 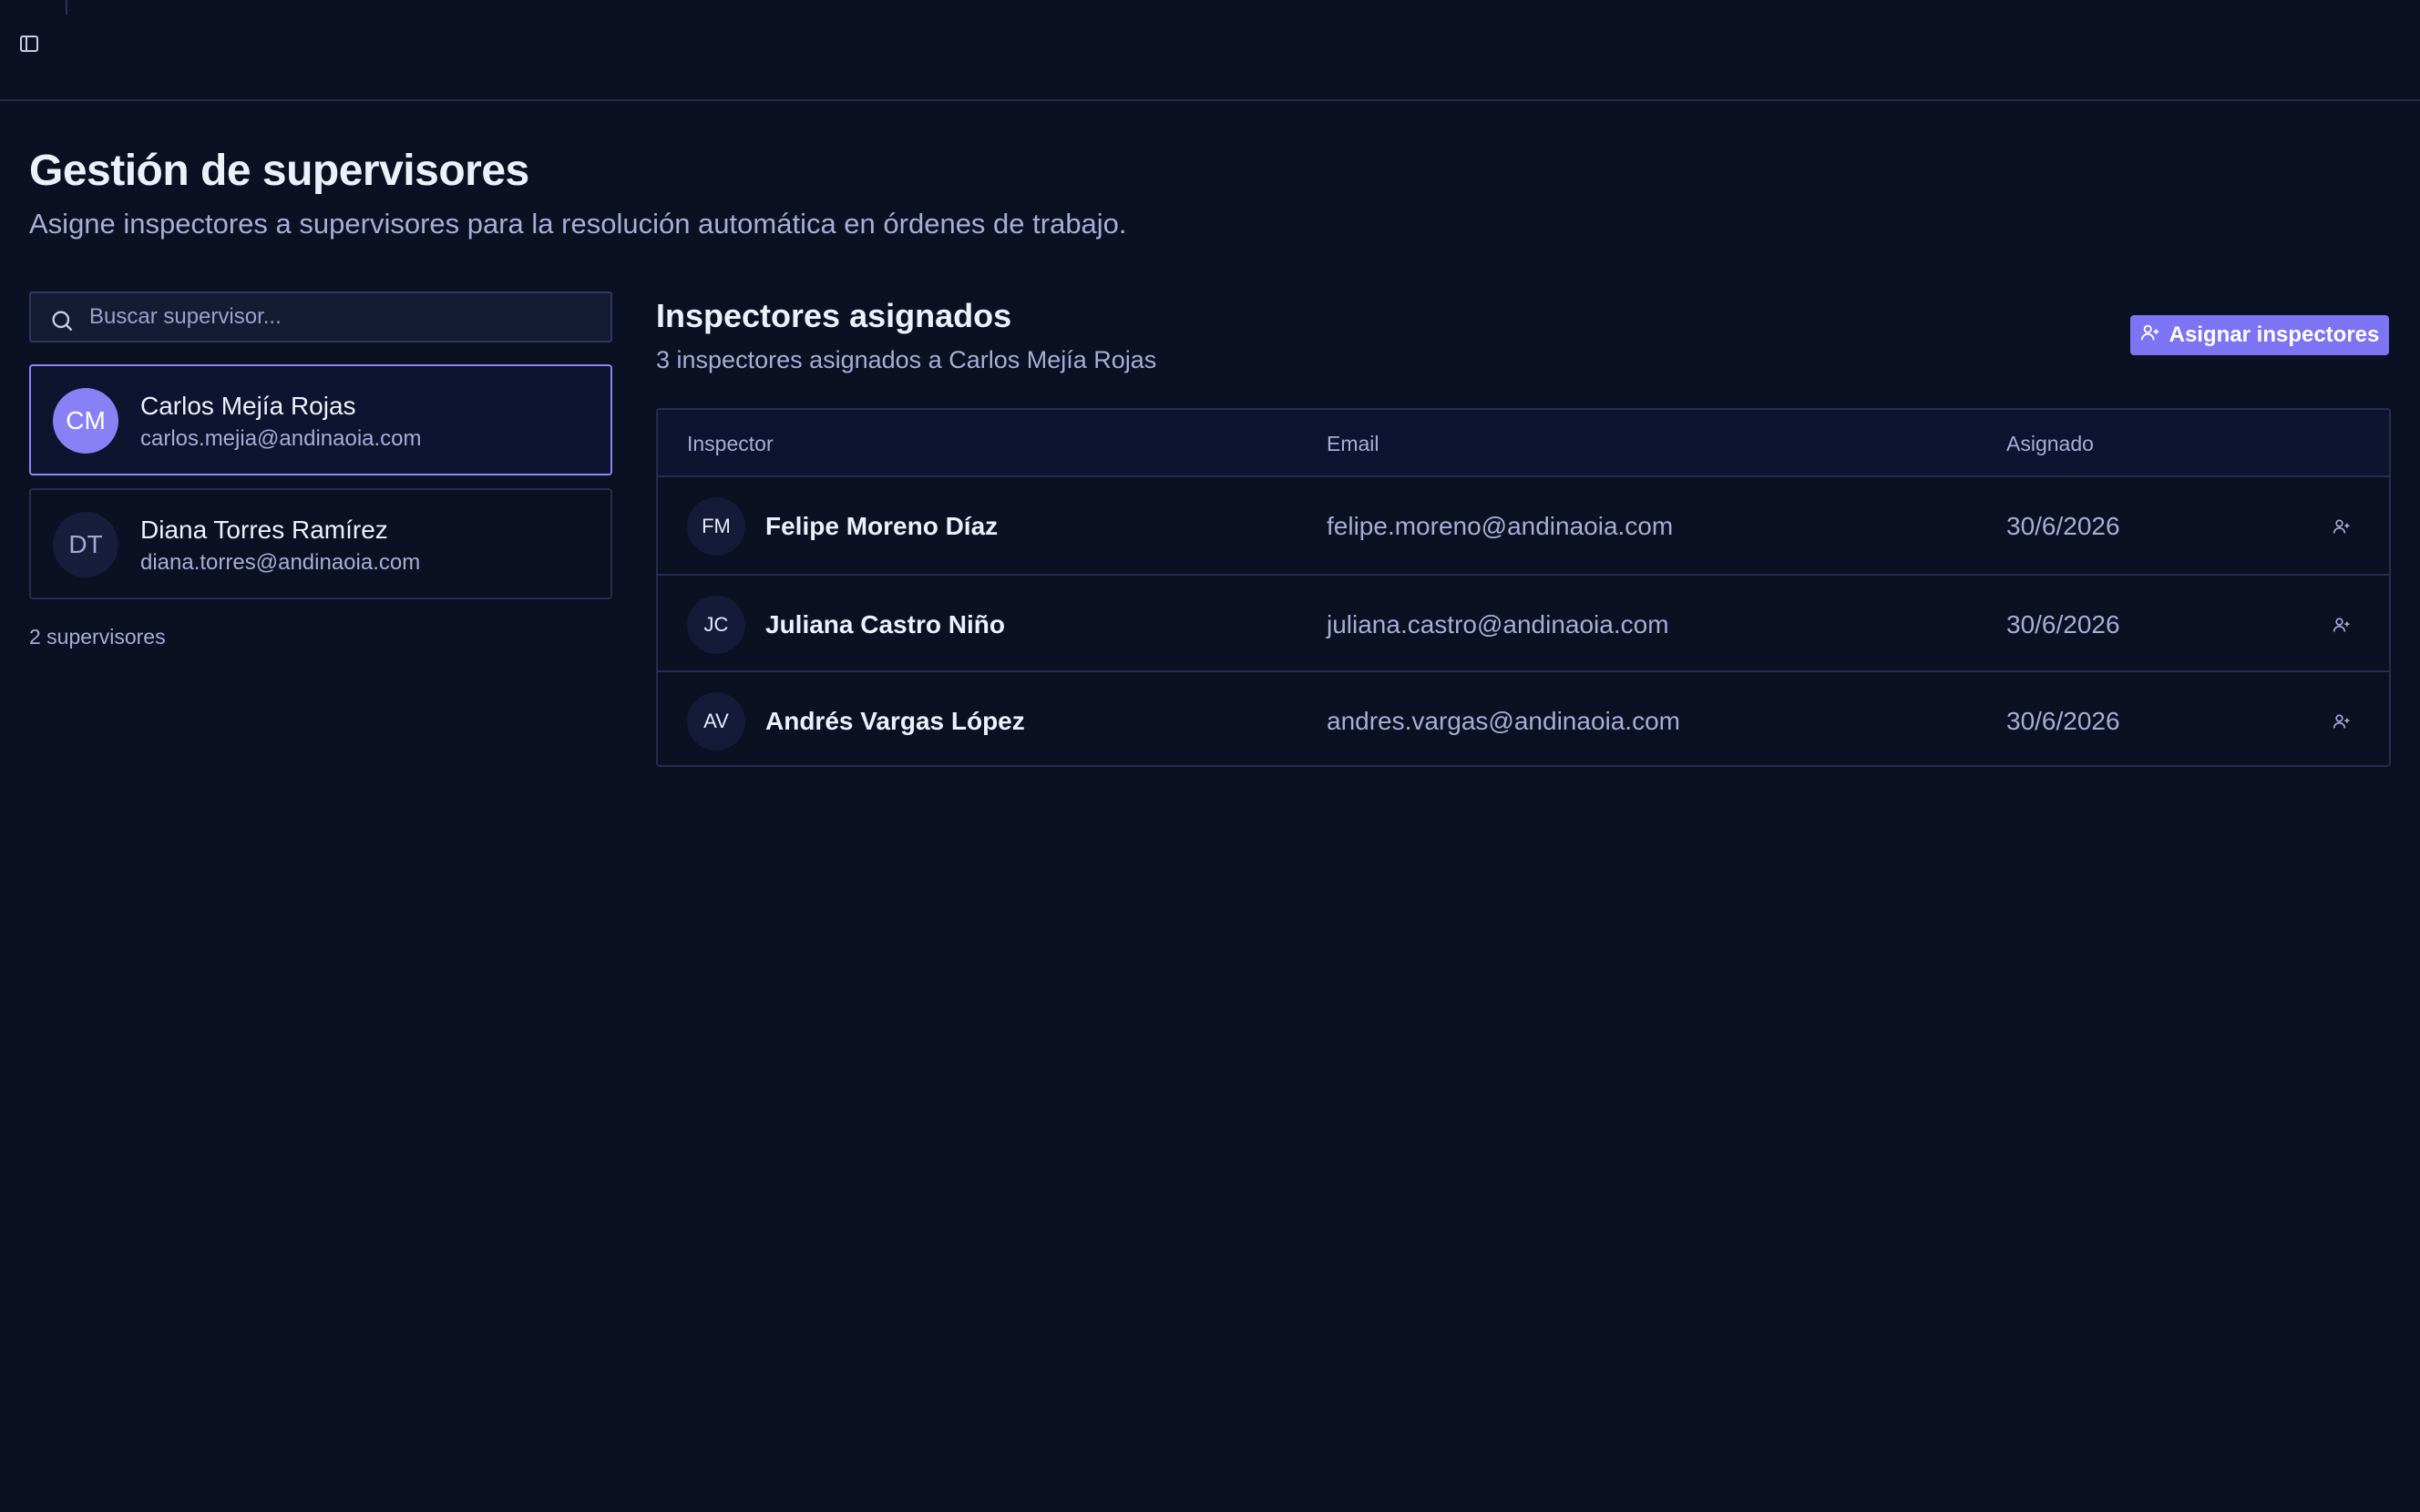 I want to click on inspector-name: Andrés Vargas López, so click(x=895, y=721).